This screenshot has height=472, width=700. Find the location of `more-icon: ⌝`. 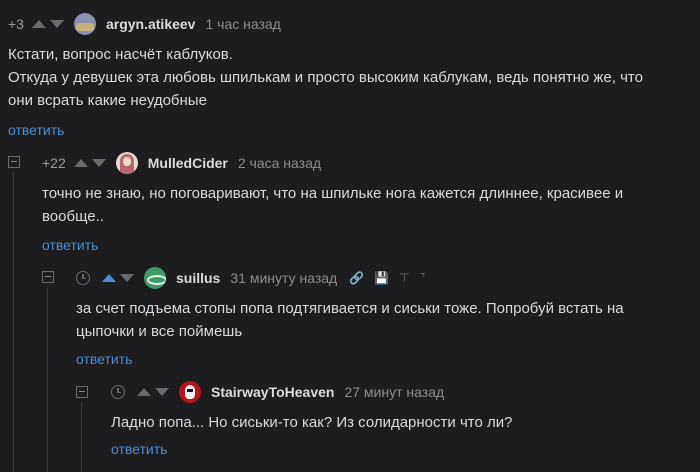

more-icon: ⌝ is located at coordinates (423, 278).